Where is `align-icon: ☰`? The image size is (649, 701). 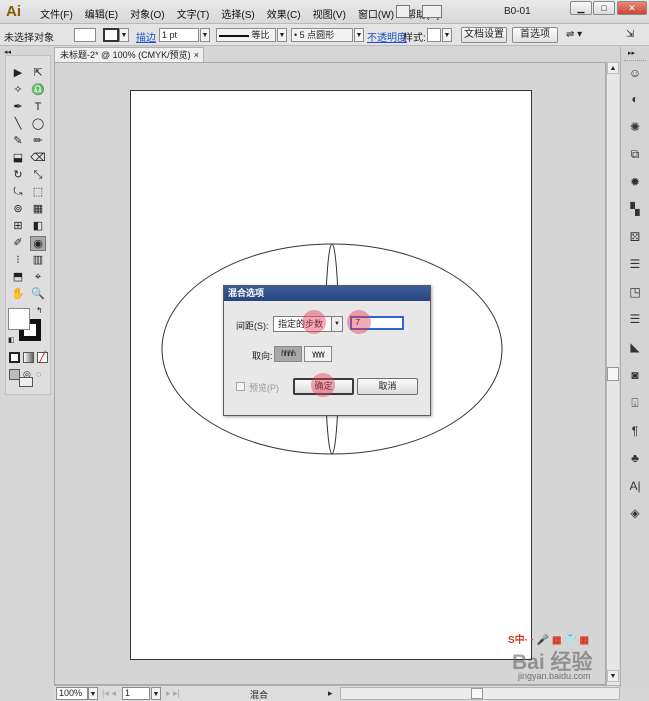 align-icon: ☰ is located at coordinates (635, 264).